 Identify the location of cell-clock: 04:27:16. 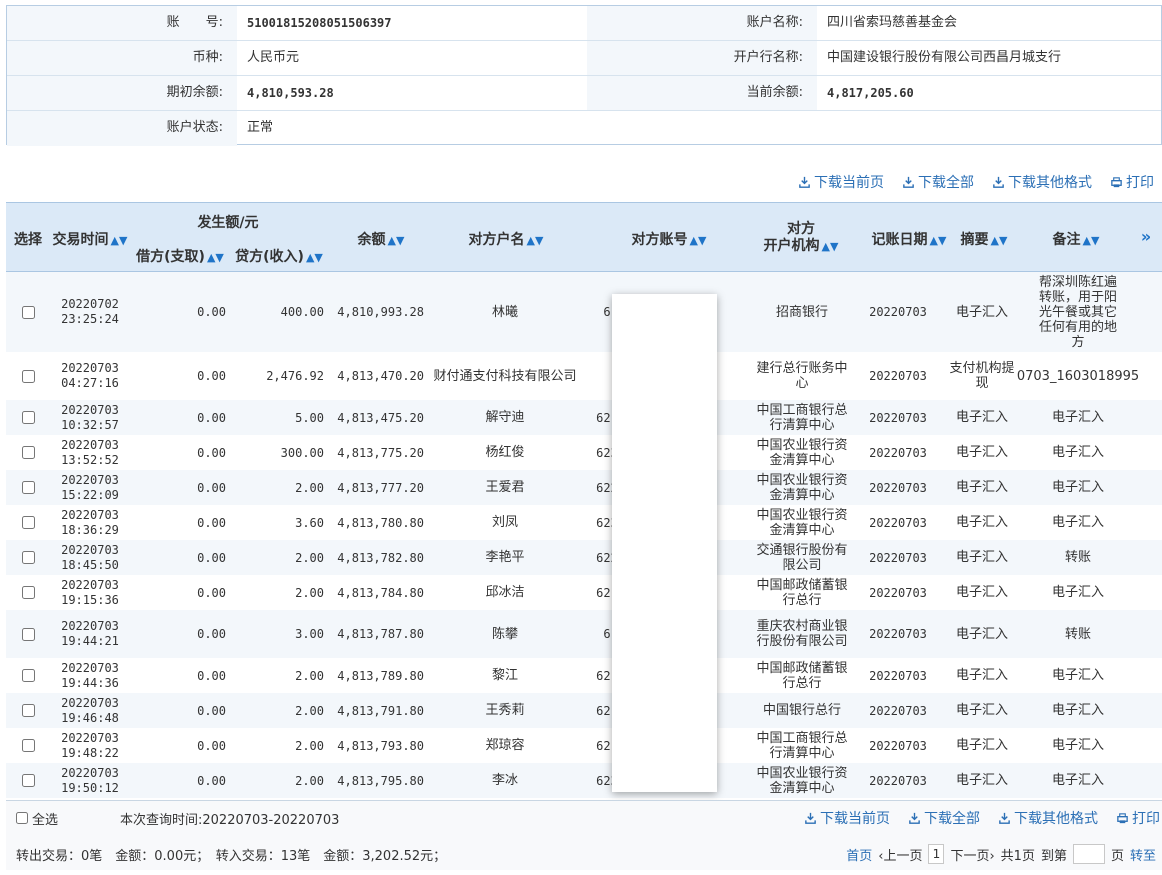
(90, 383).